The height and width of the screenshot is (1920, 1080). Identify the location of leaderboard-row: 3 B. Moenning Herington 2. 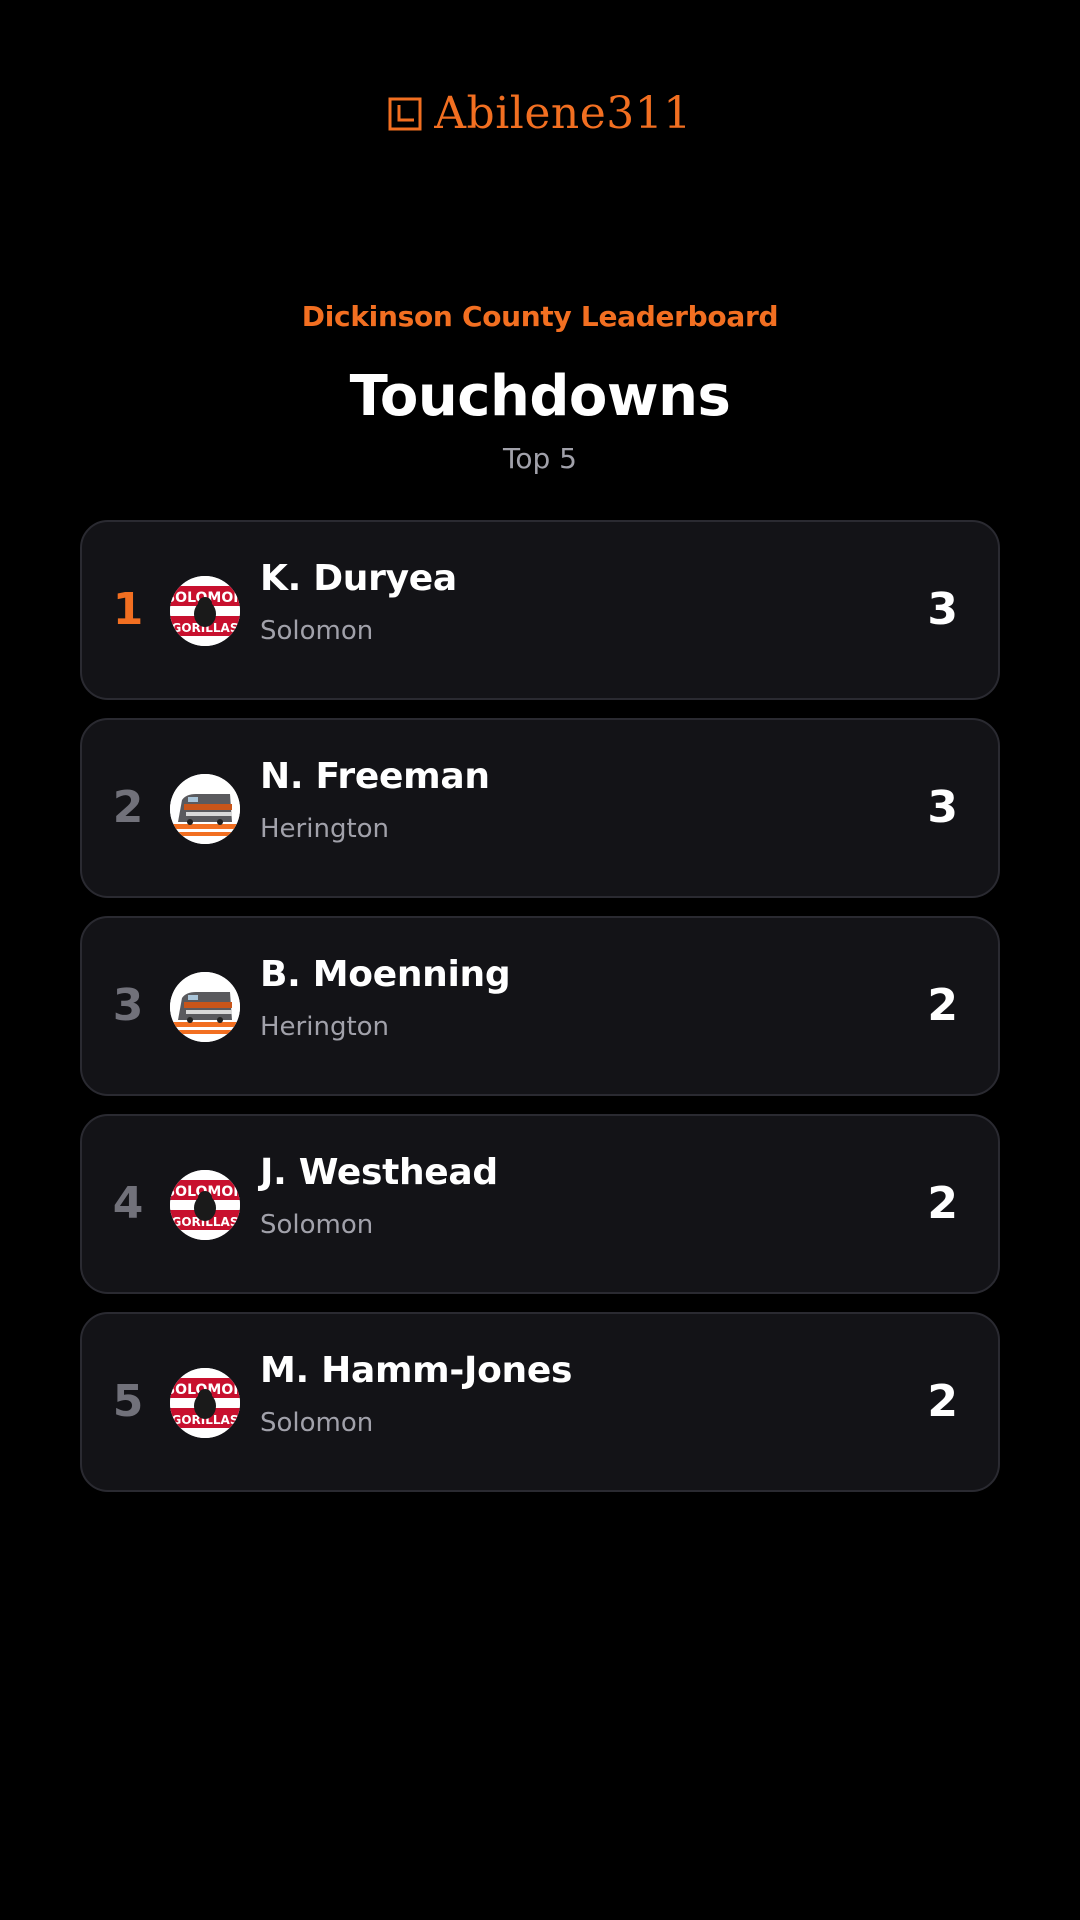
(540, 1006).